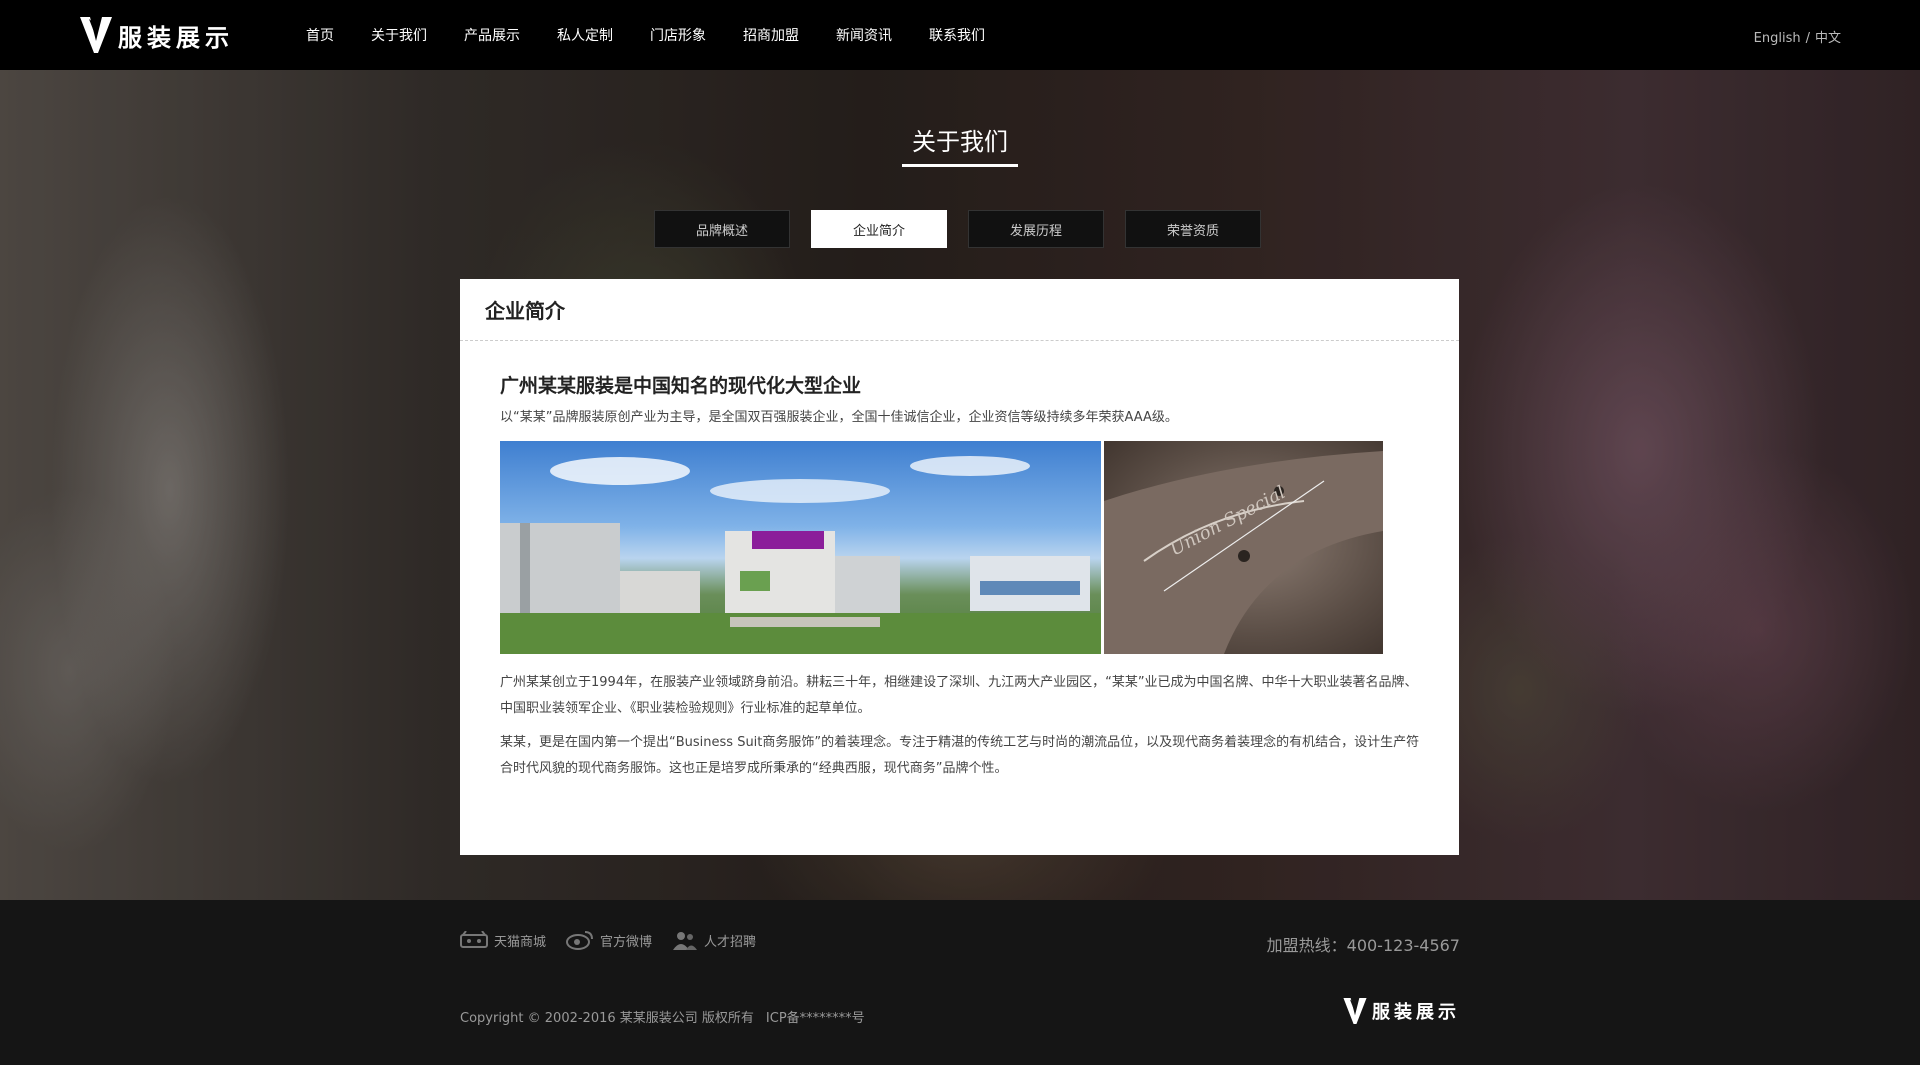  Describe the element at coordinates (585, 35) in the screenshot. I see `nav-item-custom: 私人定制` at that location.